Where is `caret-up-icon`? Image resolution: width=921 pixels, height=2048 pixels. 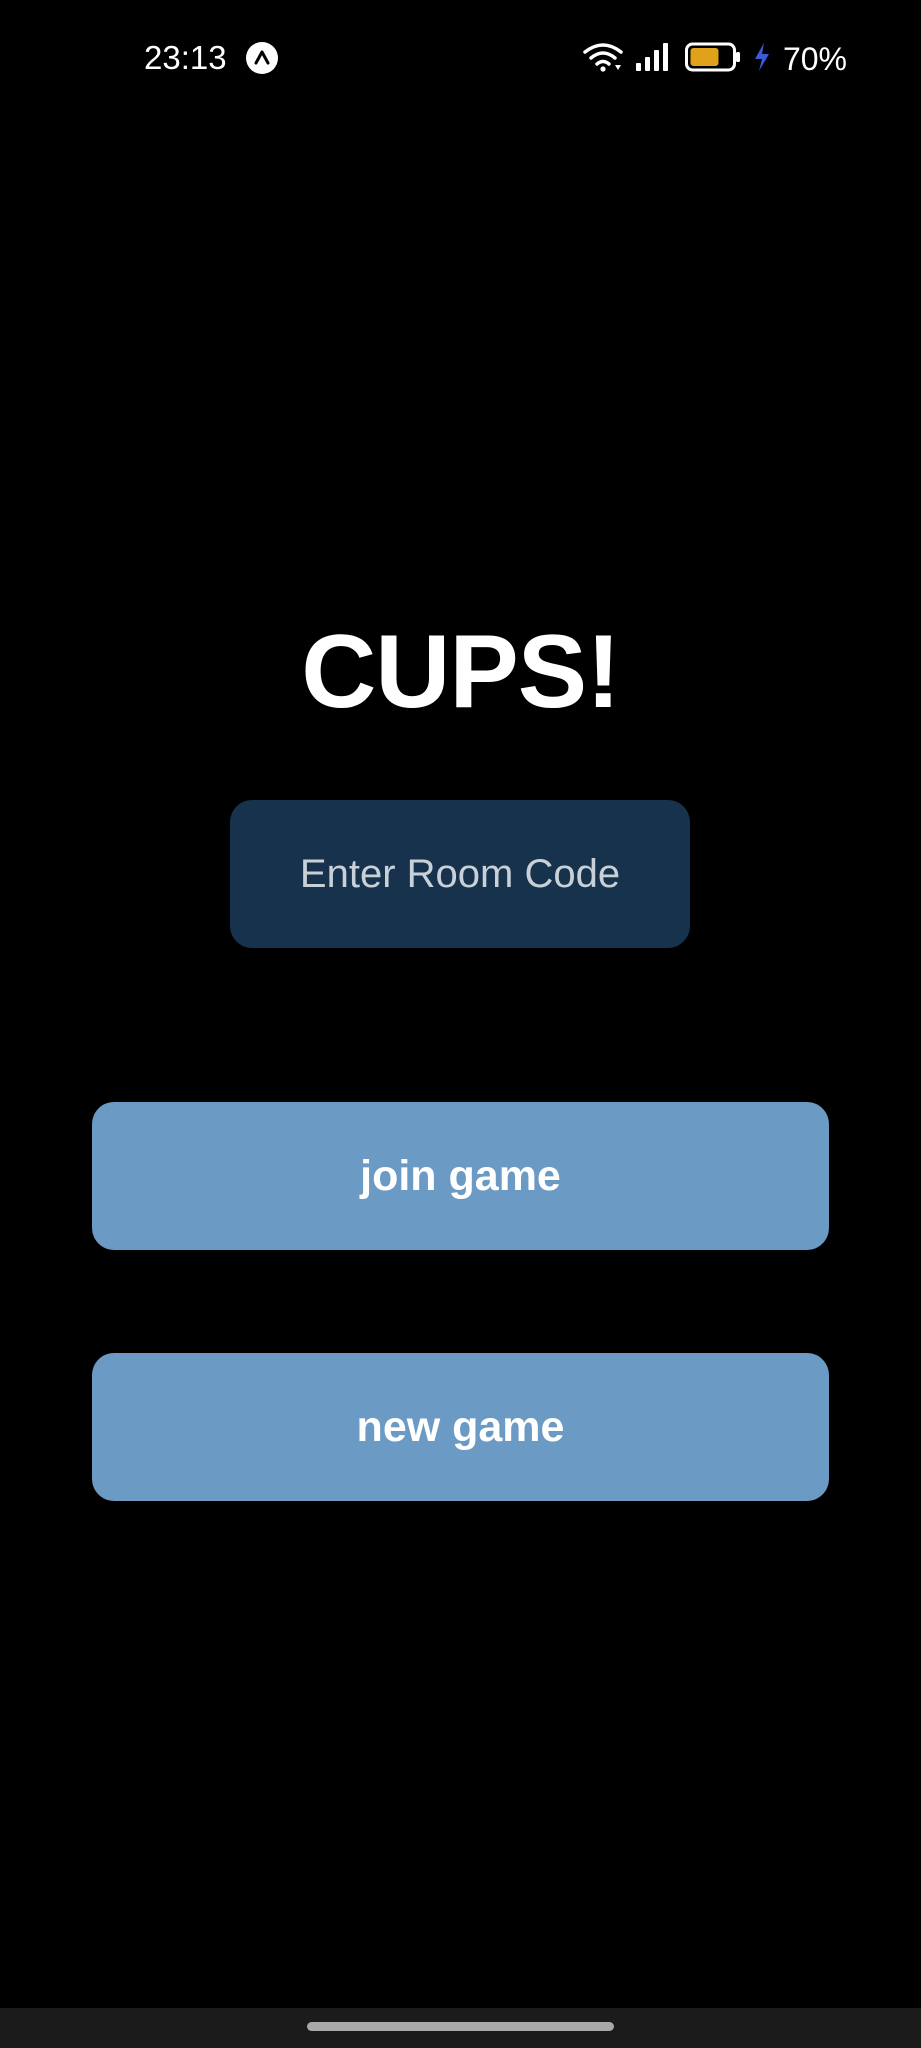
caret-up-icon is located at coordinates (262, 58).